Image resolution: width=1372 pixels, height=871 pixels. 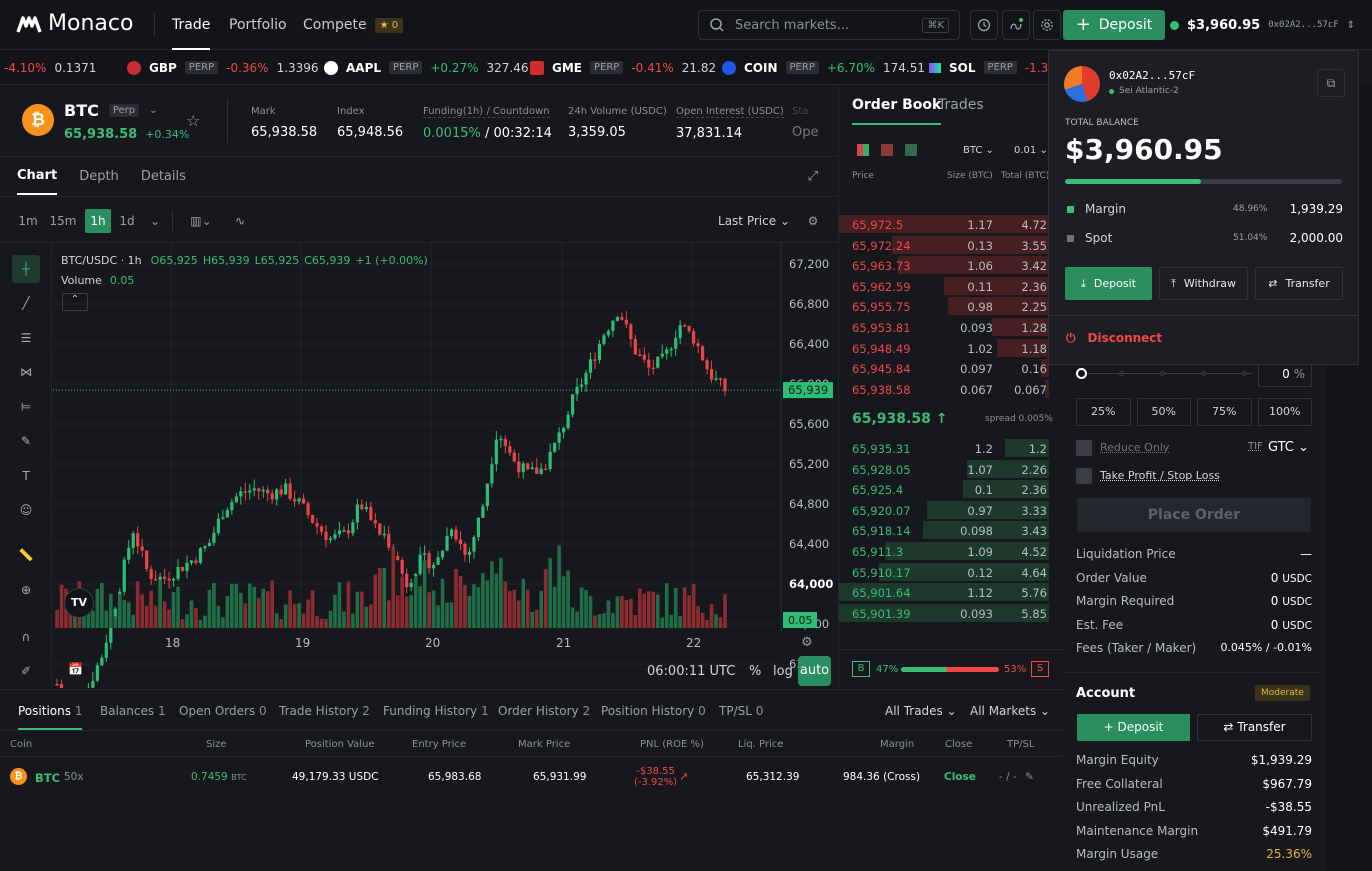 I want to click on account-deposit-button: + Deposit, so click(x=1133, y=727).